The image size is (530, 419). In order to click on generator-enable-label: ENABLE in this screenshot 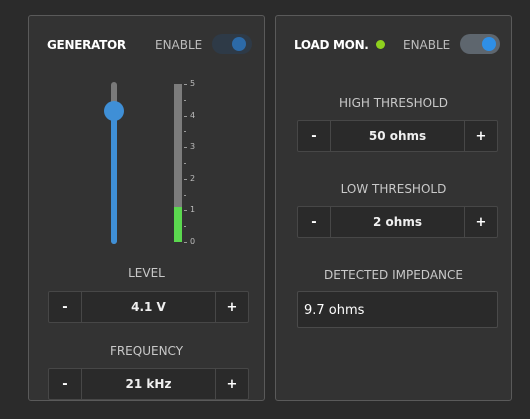, I will do `click(179, 45)`.